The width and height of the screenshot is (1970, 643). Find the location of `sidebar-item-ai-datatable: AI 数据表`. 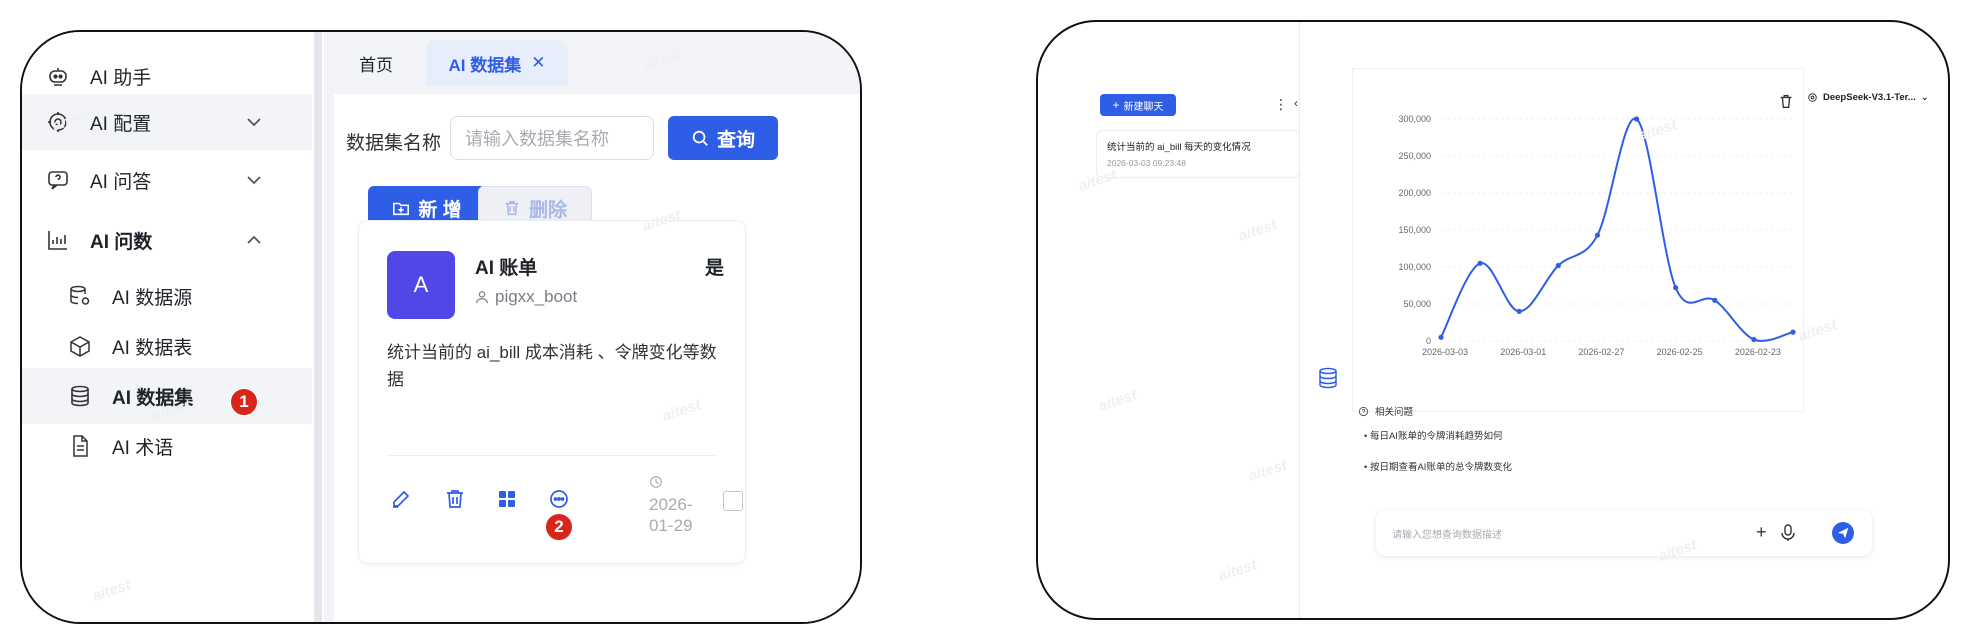

sidebar-item-ai-datatable: AI 数据表 is located at coordinates (167, 346).